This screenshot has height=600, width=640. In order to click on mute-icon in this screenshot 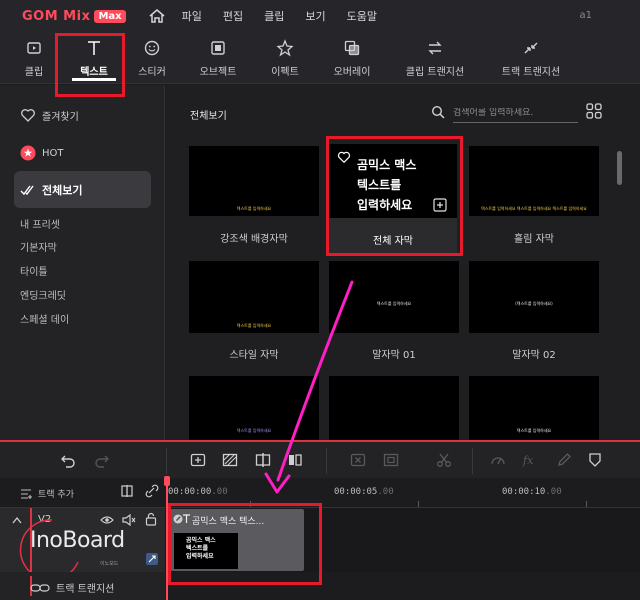, I will do `click(129, 520)`.